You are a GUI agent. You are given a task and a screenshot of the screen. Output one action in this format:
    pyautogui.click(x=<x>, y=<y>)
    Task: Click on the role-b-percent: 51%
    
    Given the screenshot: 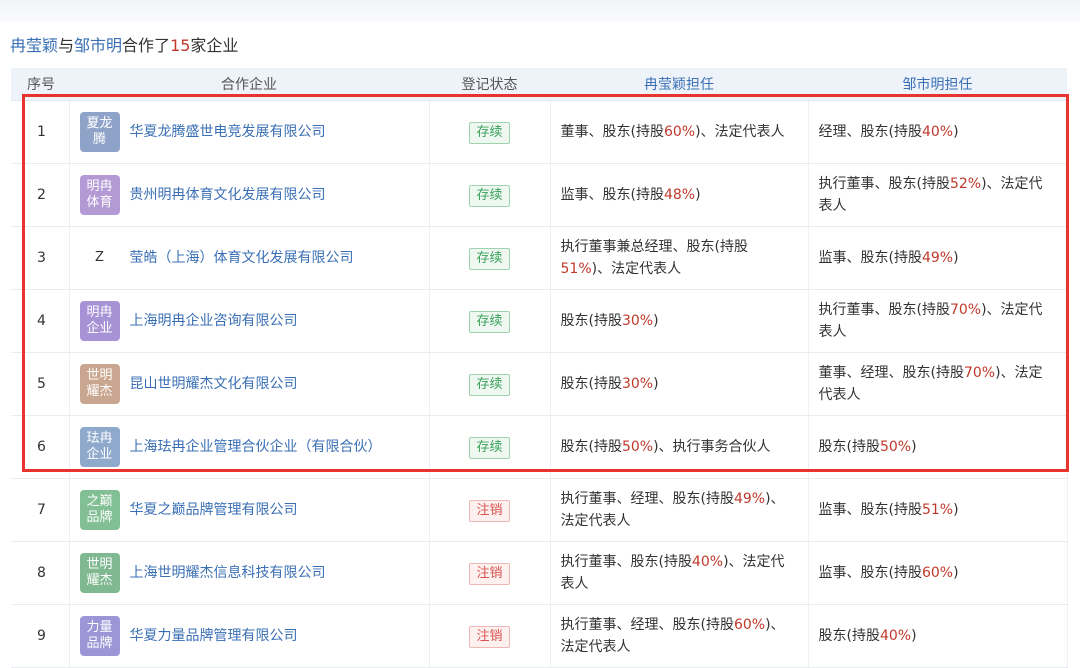 What is the action you would take?
    pyautogui.click(x=937, y=510)
    